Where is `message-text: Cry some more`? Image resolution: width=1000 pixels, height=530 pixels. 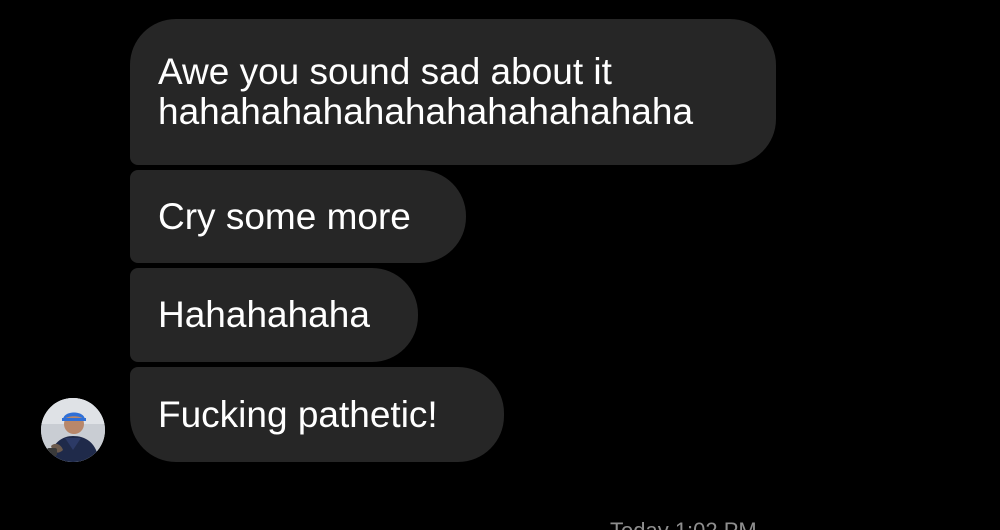
message-text: Cry some more is located at coordinates (284, 216).